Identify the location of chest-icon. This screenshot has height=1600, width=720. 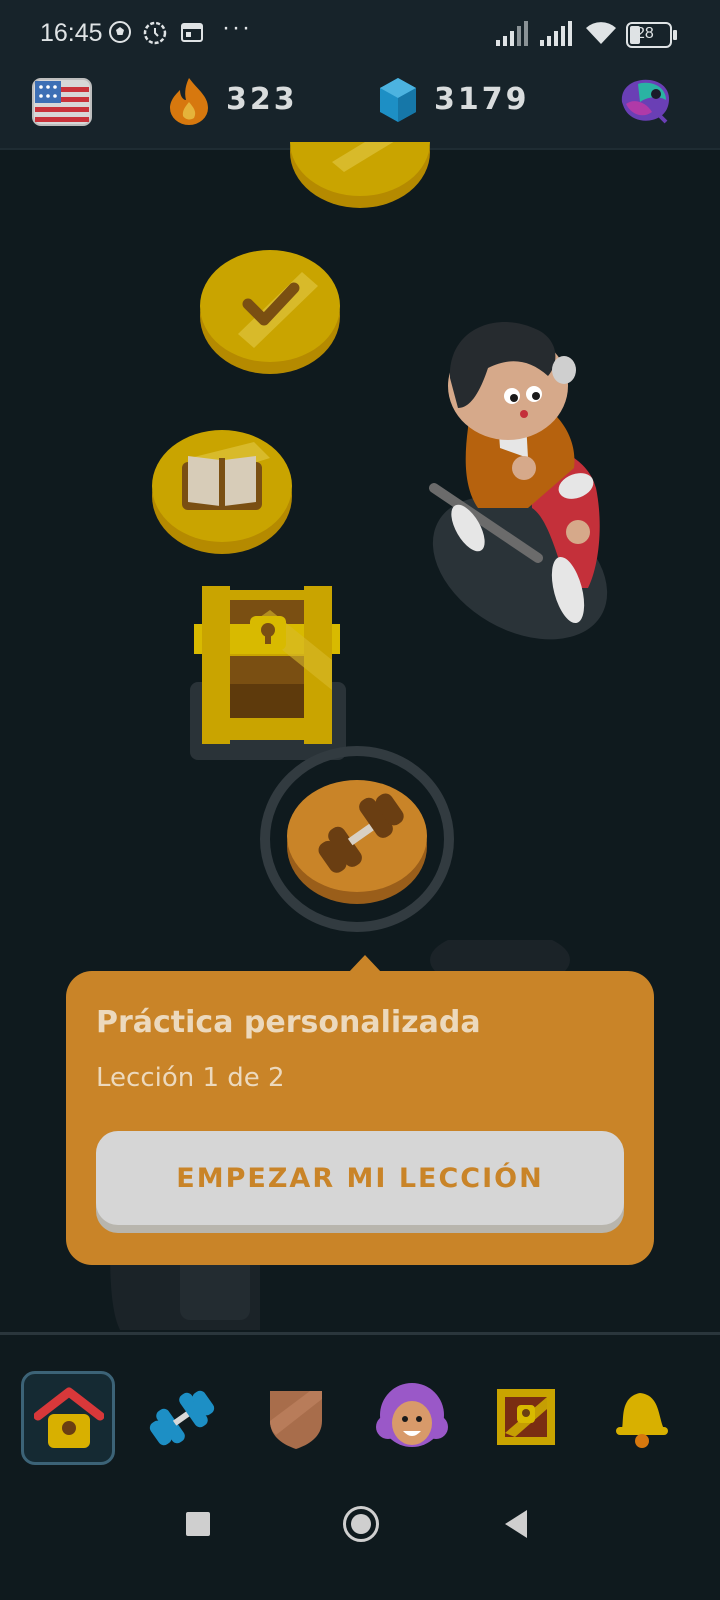
(526, 1417).